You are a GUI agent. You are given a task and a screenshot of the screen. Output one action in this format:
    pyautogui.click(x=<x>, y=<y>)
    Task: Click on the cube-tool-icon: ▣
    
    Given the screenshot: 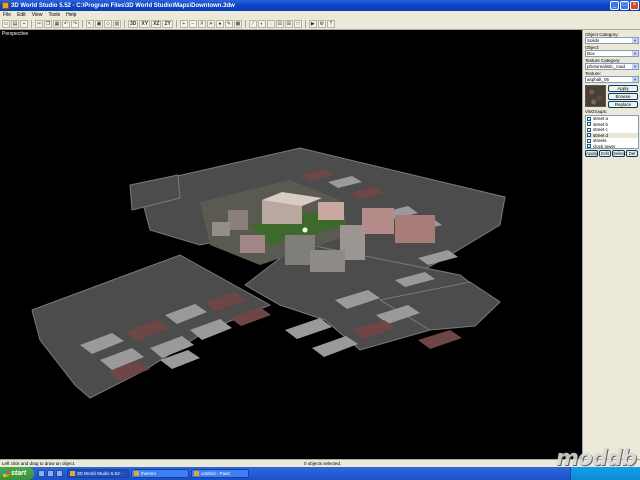 What is the action you would take?
    pyautogui.click(x=99, y=23)
    